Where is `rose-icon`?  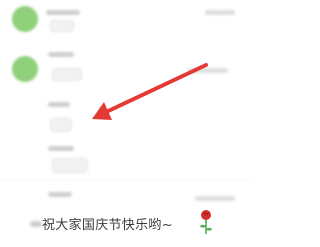
rose-icon is located at coordinates (206, 222).